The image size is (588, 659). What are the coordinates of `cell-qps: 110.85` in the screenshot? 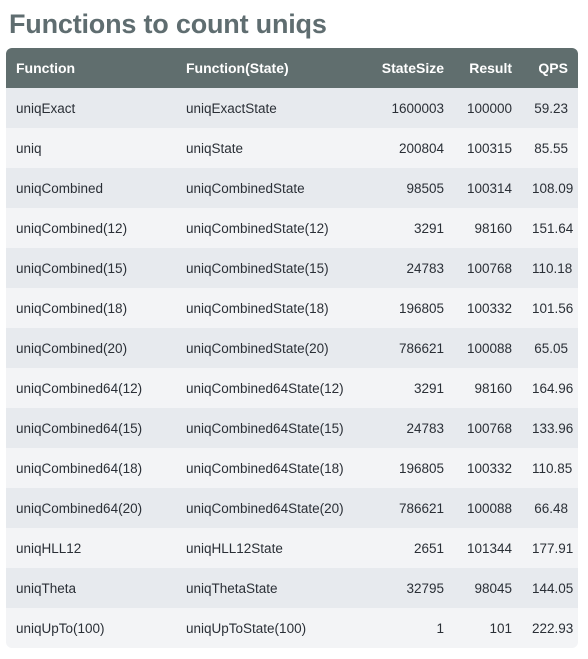 It's located at (552, 468).